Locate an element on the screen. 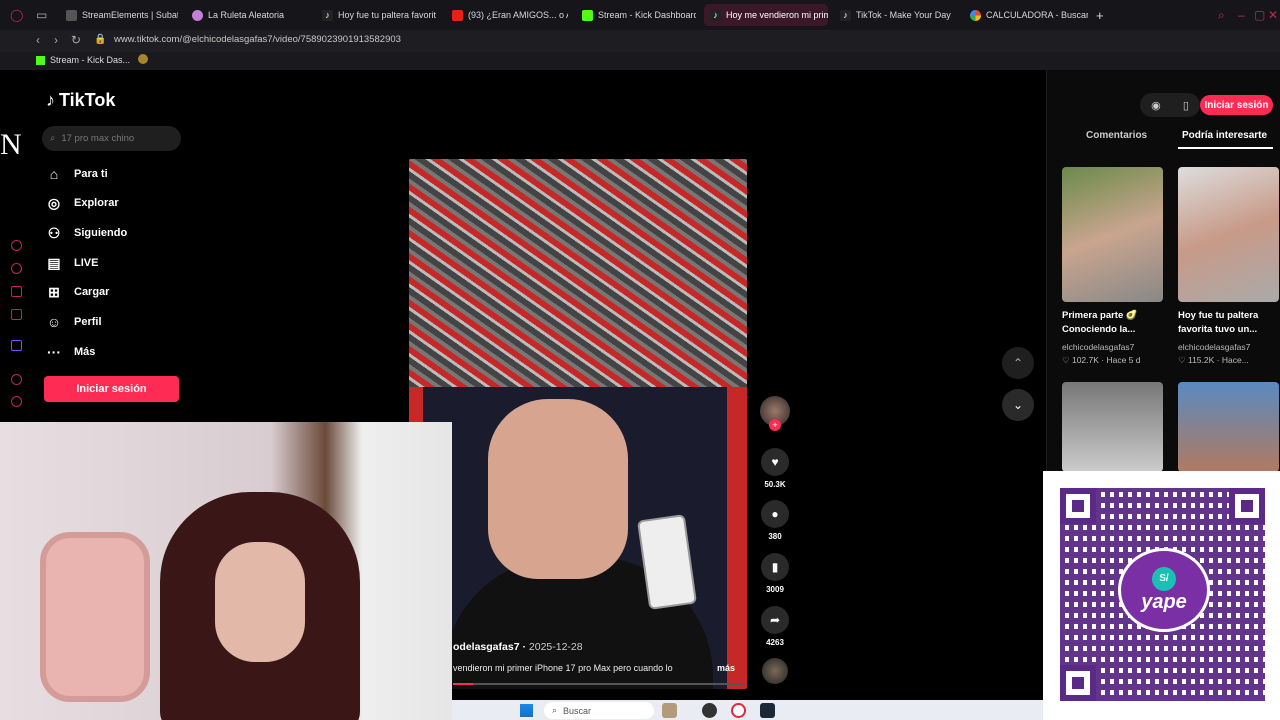 This screenshot has height=720, width=1280. streamelements-icon is located at coordinates (71, 15).